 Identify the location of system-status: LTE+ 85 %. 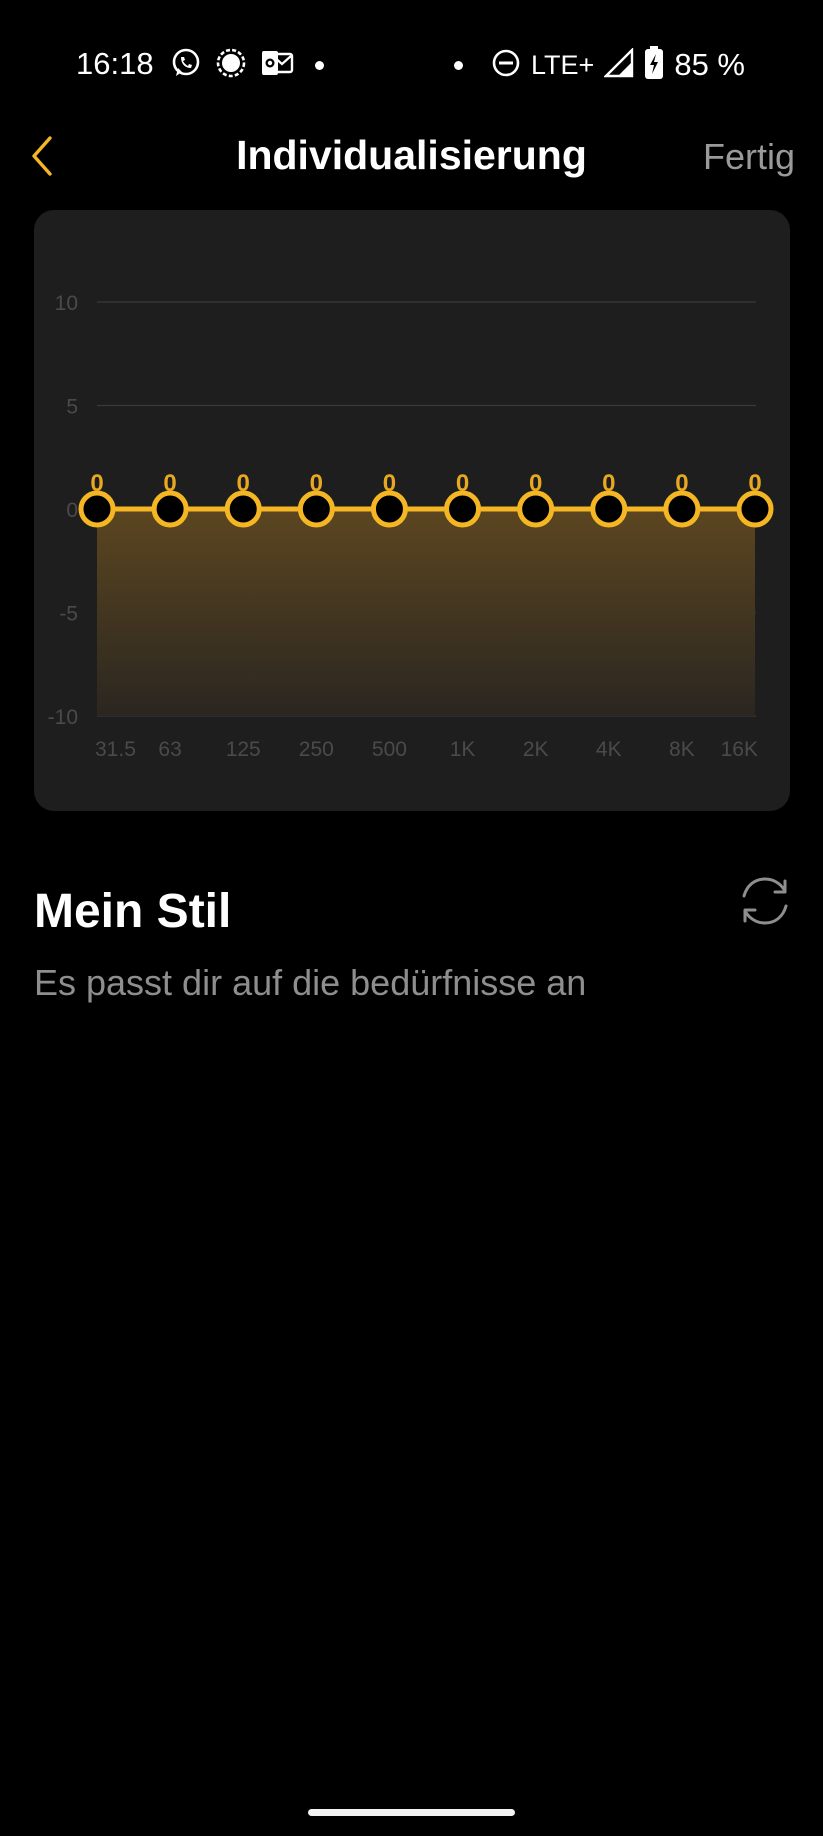
(599, 65).